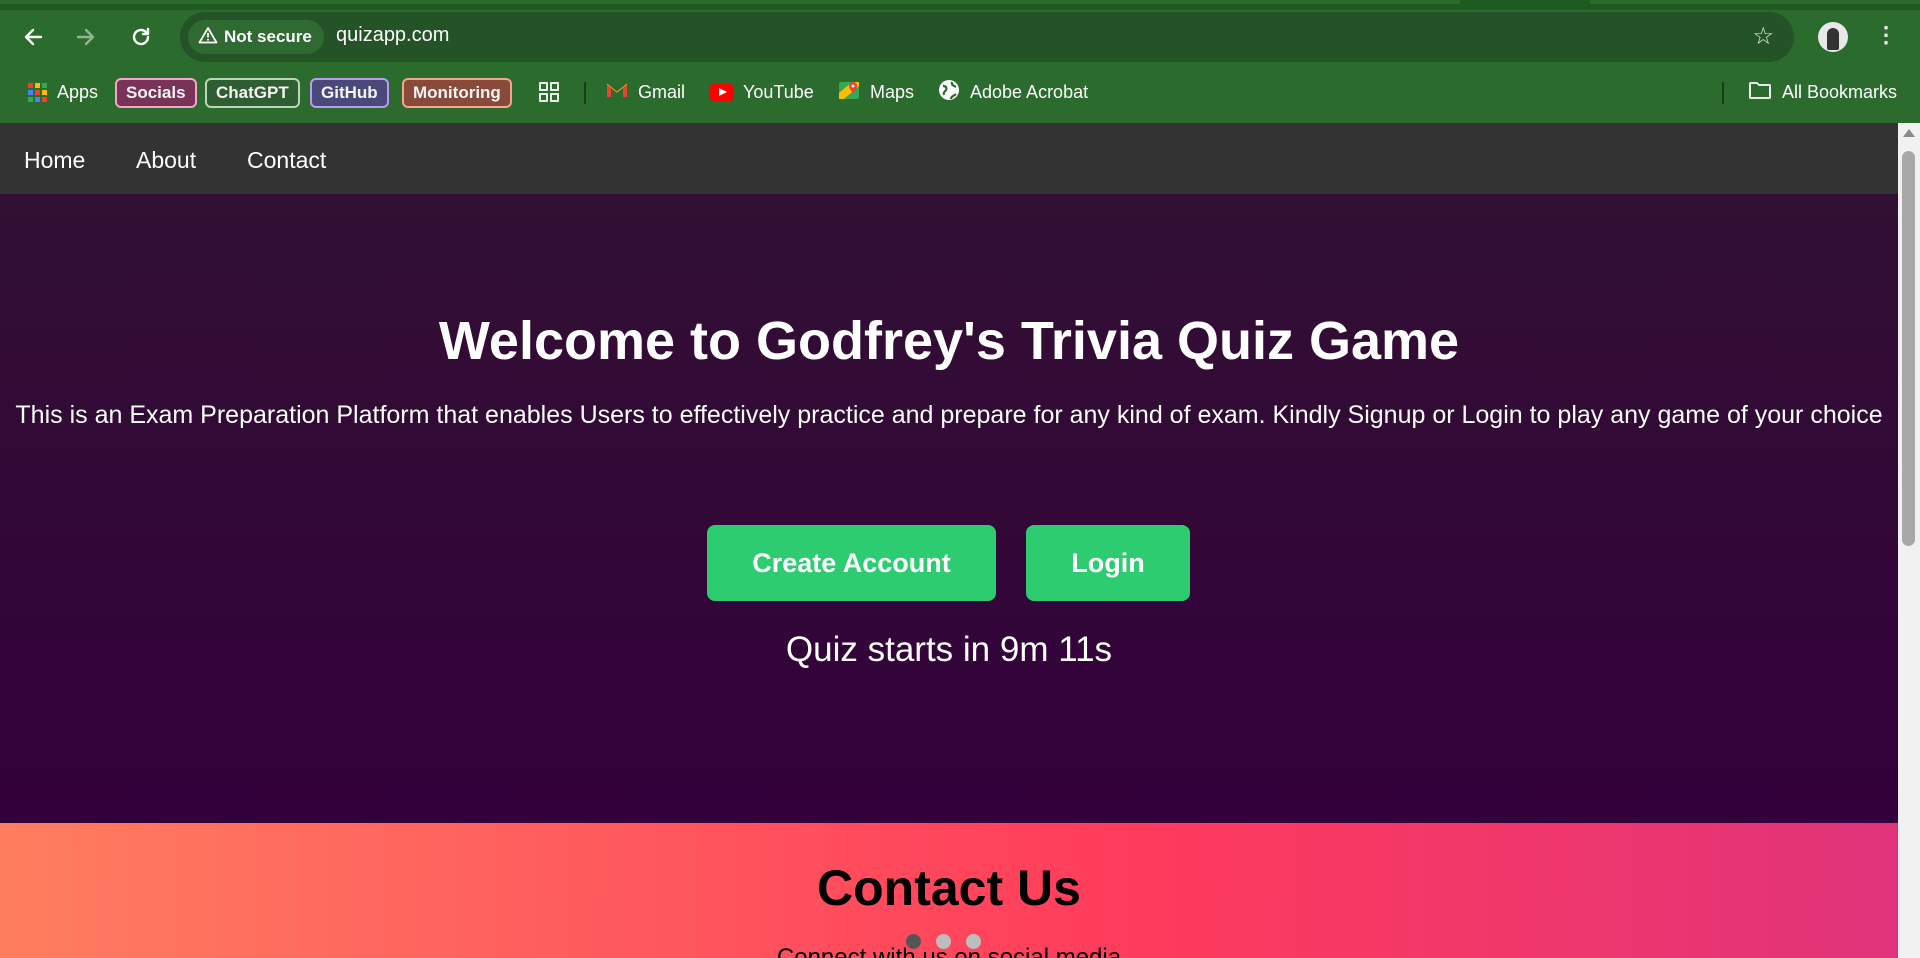  What do you see at coordinates (851, 563) in the screenshot?
I see `create-account-button: Create Account` at bounding box center [851, 563].